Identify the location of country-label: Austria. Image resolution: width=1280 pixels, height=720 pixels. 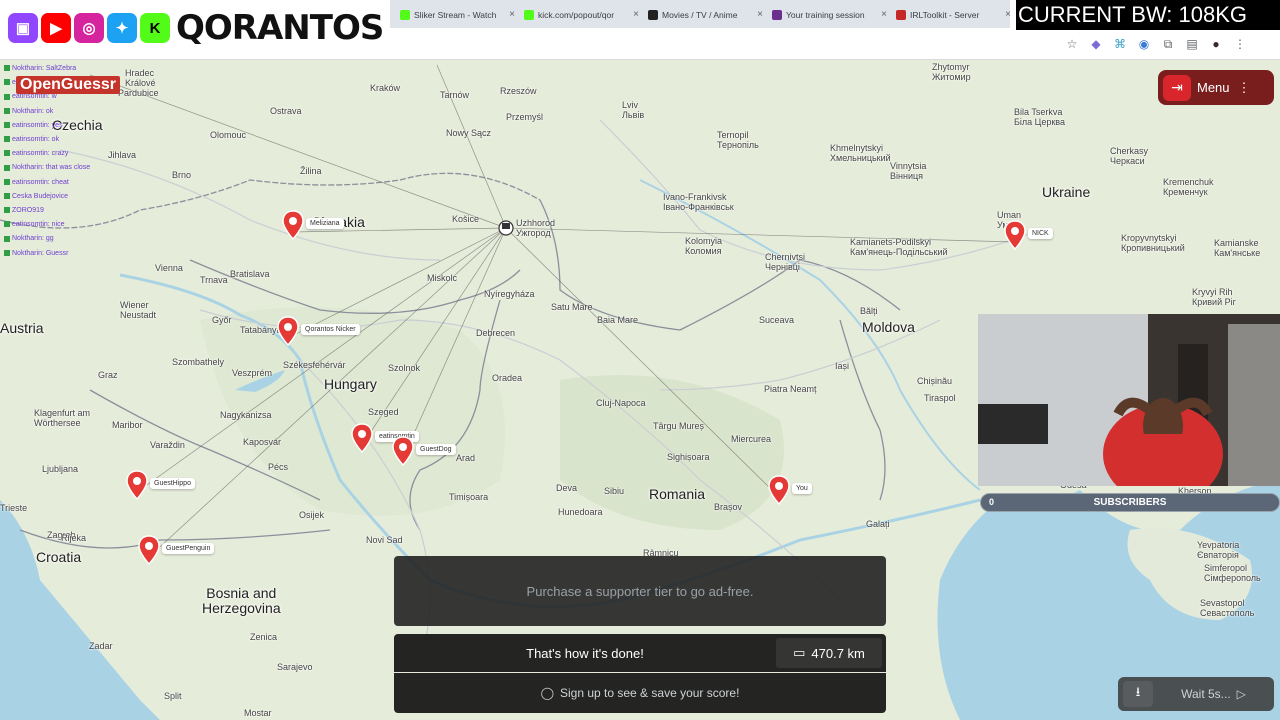
(22, 328).